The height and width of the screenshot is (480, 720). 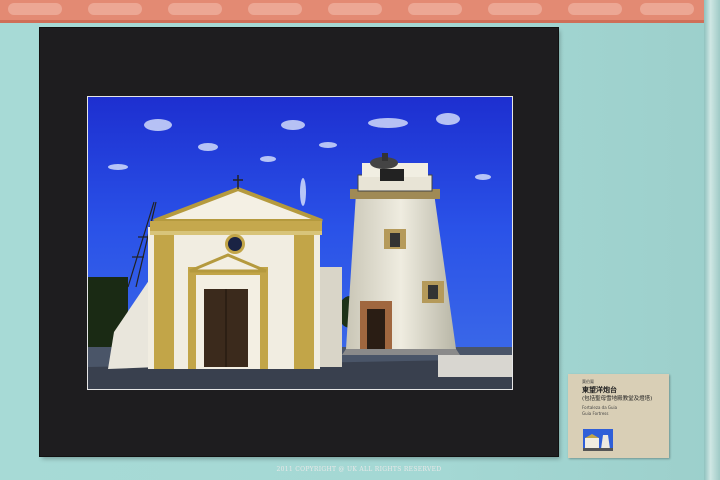 What do you see at coordinates (712, 240) in the screenshot?
I see `wall-trim` at bounding box center [712, 240].